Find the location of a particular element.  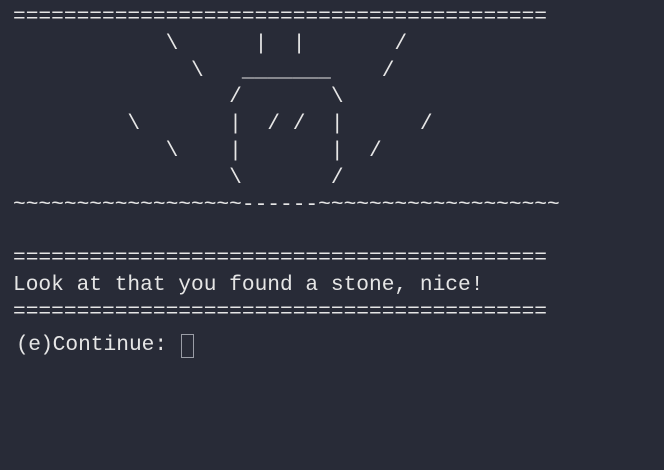

ascii-art-line: \ / is located at coordinates (178, 177).